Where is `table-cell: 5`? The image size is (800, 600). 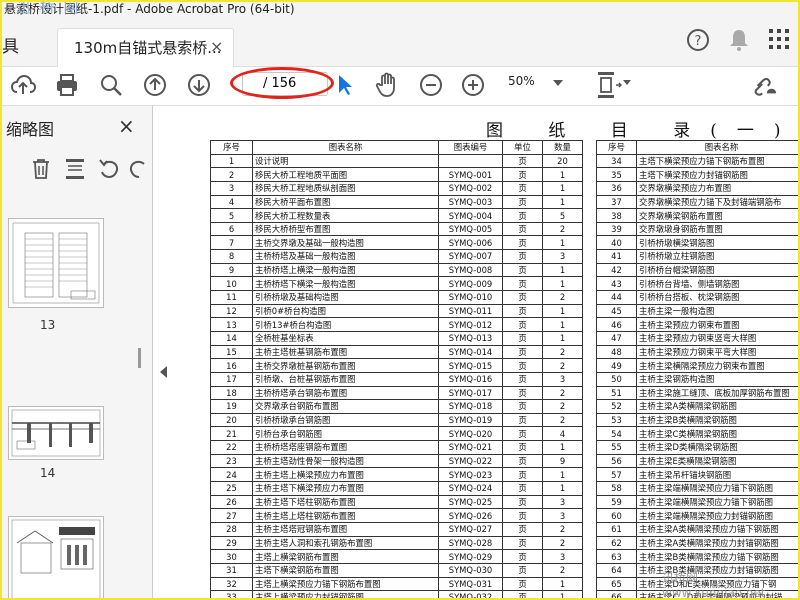
table-cell: 5 is located at coordinates (231, 215).